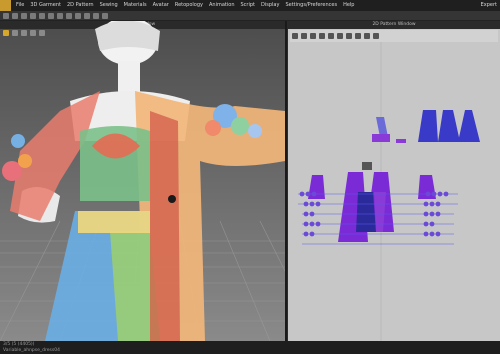 The width and height of the screenshot is (500, 354). Describe the element at coordinates (313, 36) in the screenshot. I see `edit-curvature-icon` at that location.